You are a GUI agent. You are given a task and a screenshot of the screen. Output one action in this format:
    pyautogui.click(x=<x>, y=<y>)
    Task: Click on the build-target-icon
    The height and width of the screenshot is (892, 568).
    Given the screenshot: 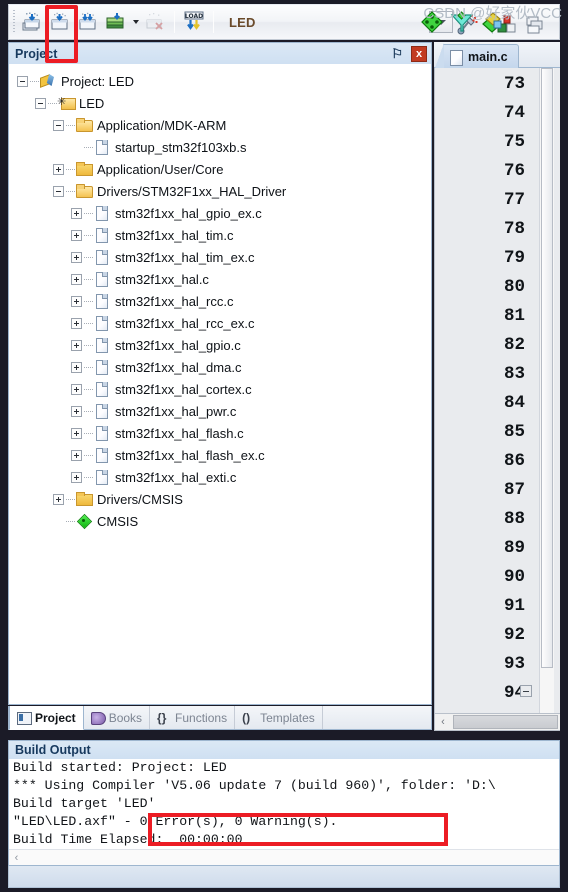 What is the action you would take?
    pyautogui.click(x=59, y=21)
    